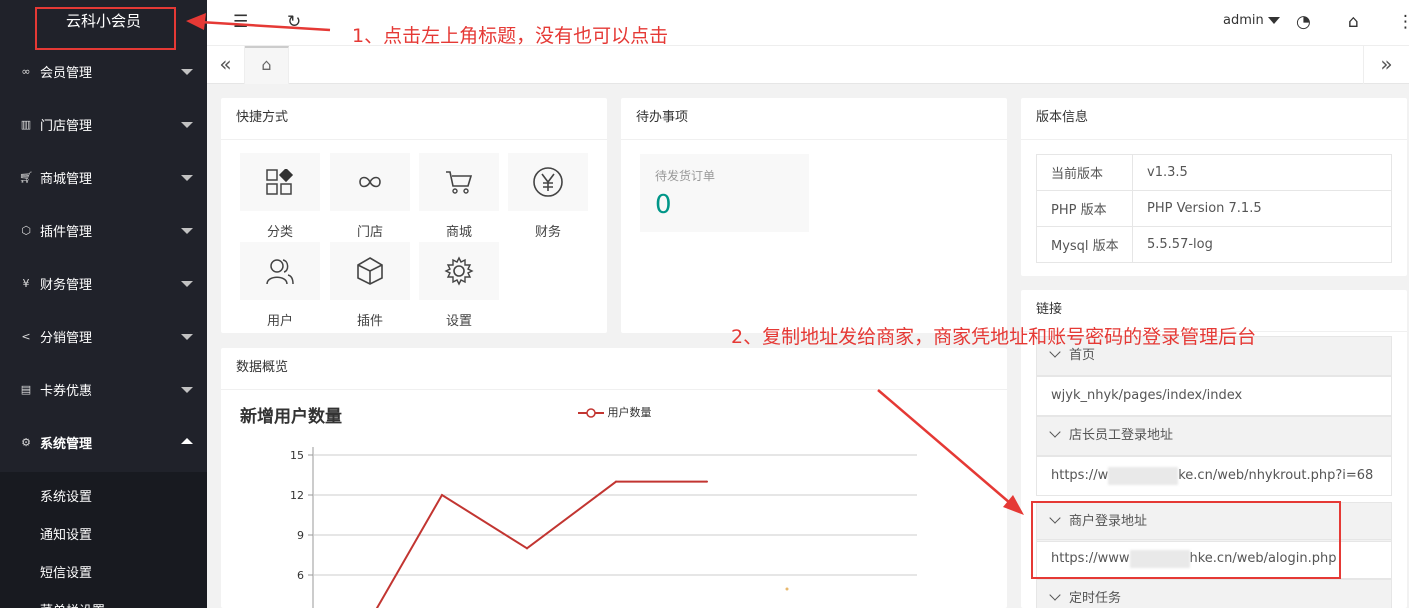  Describe the element at coordinates (369, 232) in the screenshot. I see `shortcut-label: 门店` at that location.